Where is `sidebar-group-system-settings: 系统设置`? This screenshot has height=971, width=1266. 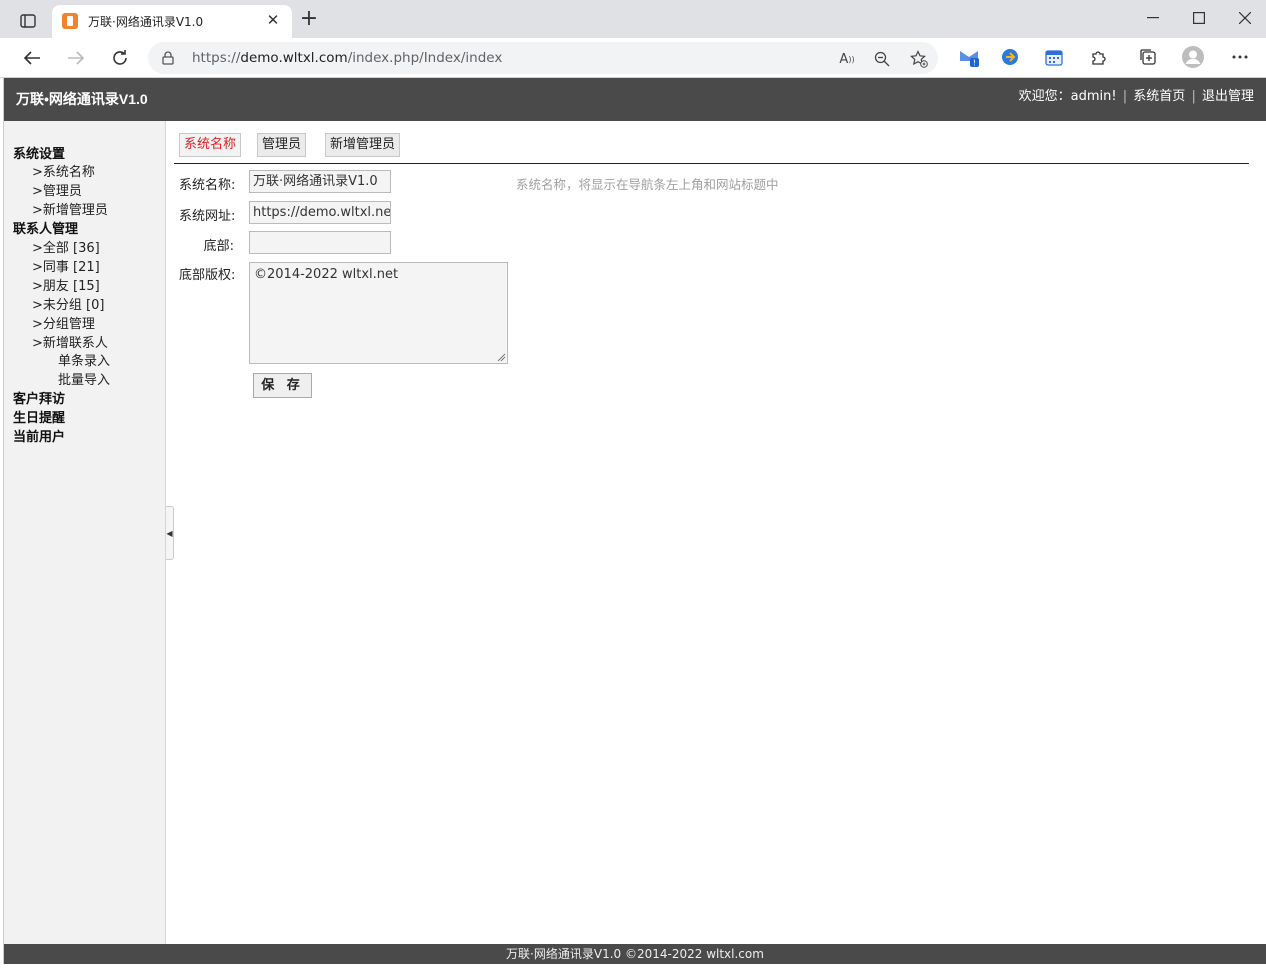
sidebar-group-system-settings: 系统设置 is located at coordinates (39, 152).